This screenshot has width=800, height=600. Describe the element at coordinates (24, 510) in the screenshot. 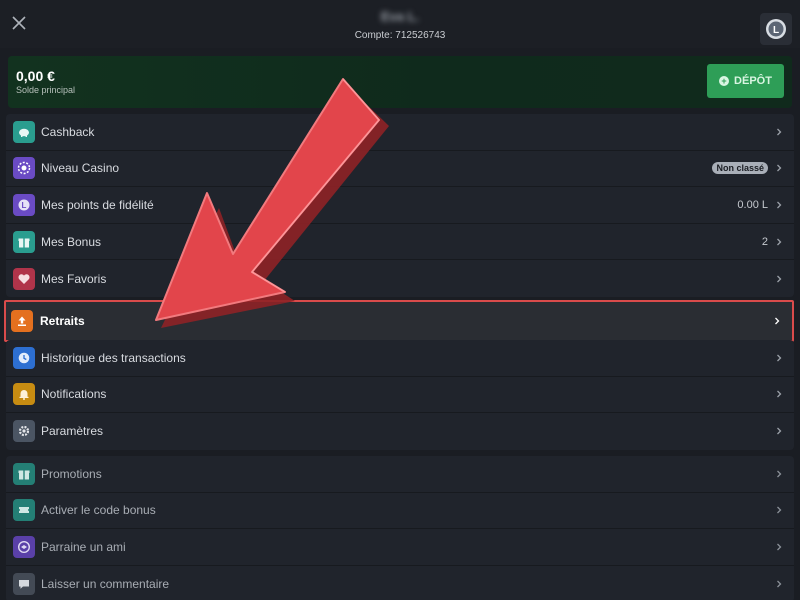

I see `ticket-icon` at that location.